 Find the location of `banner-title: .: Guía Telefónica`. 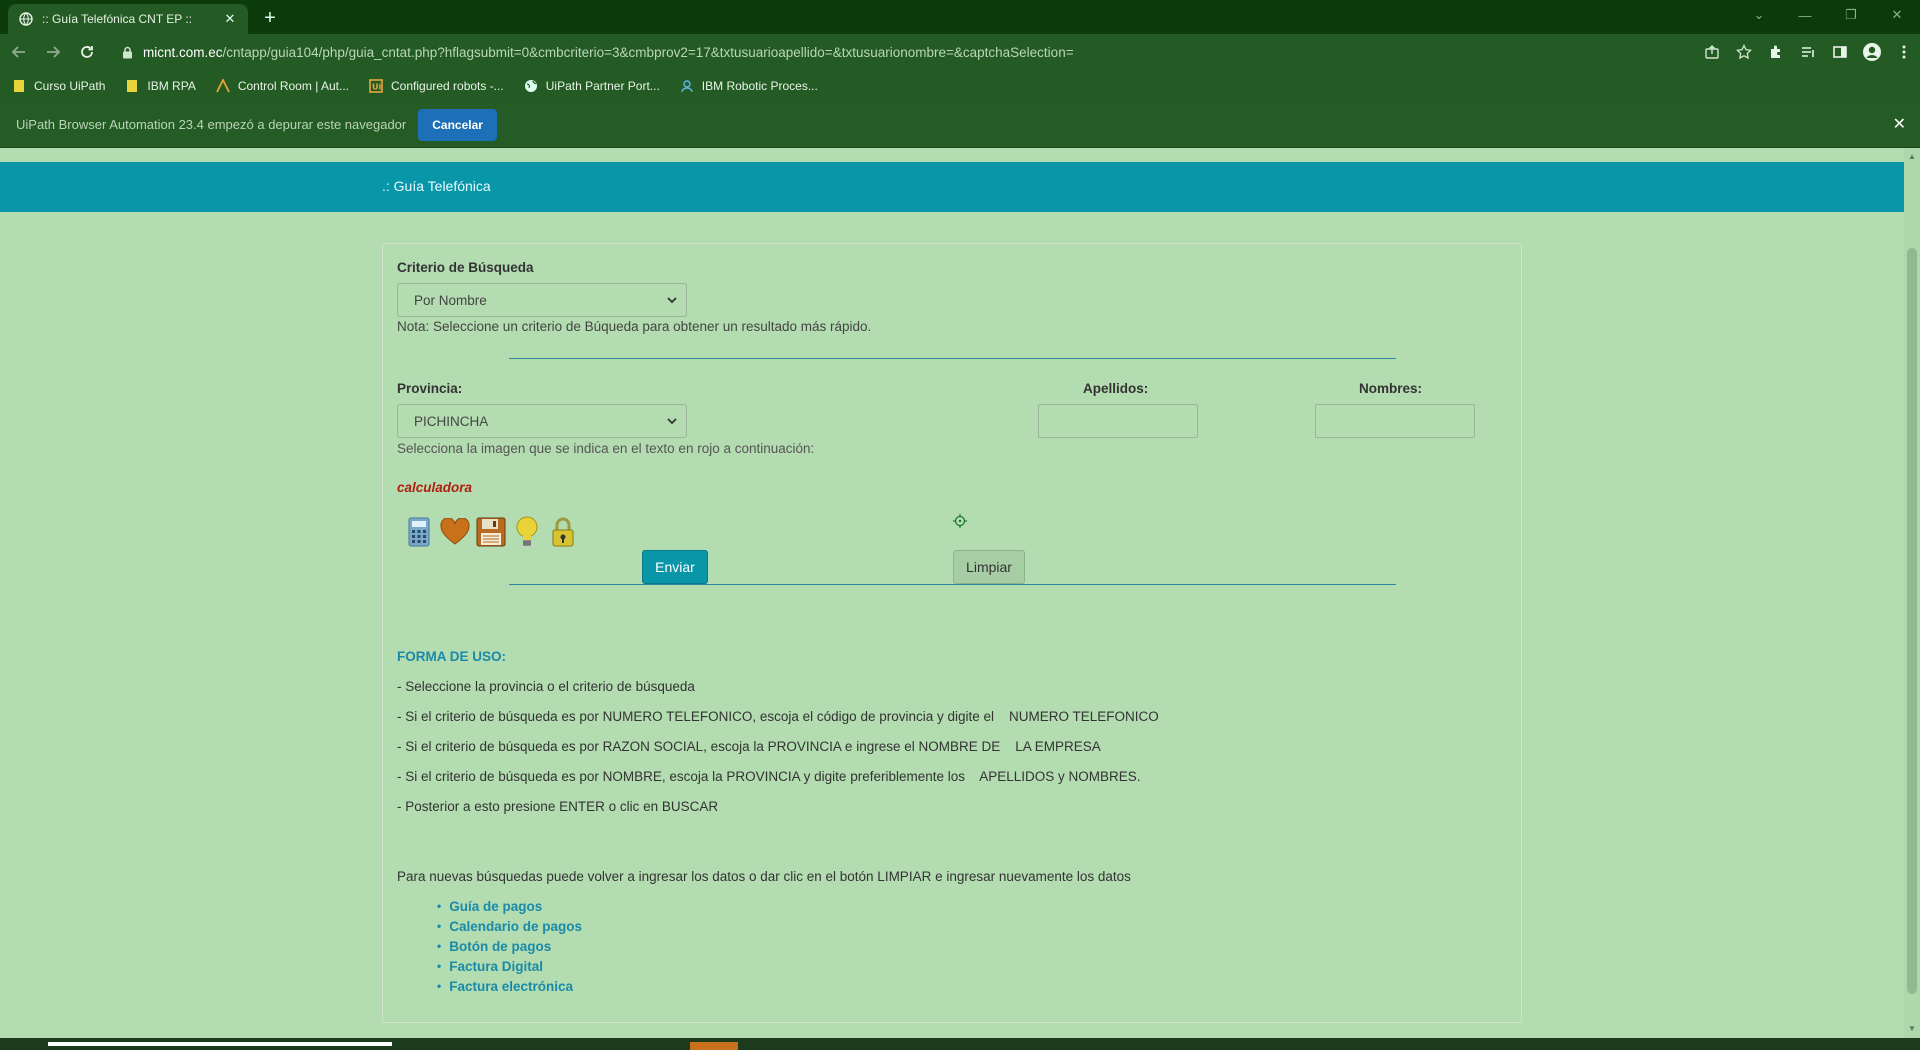

banner-title: .: Guía Telefónica is located at coordinates (436, 186).